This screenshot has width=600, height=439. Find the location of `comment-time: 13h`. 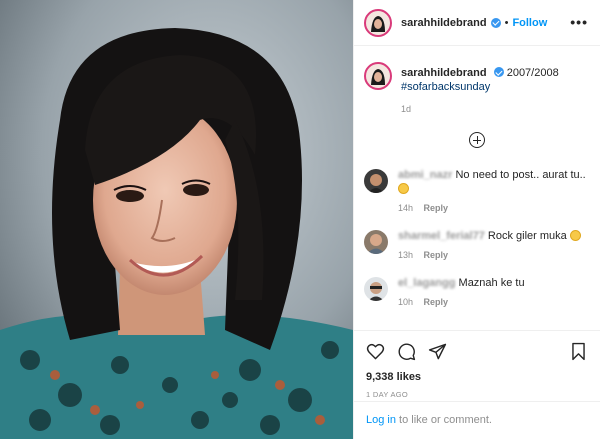

comment-time: 13h is located at coordinates (405, 255).